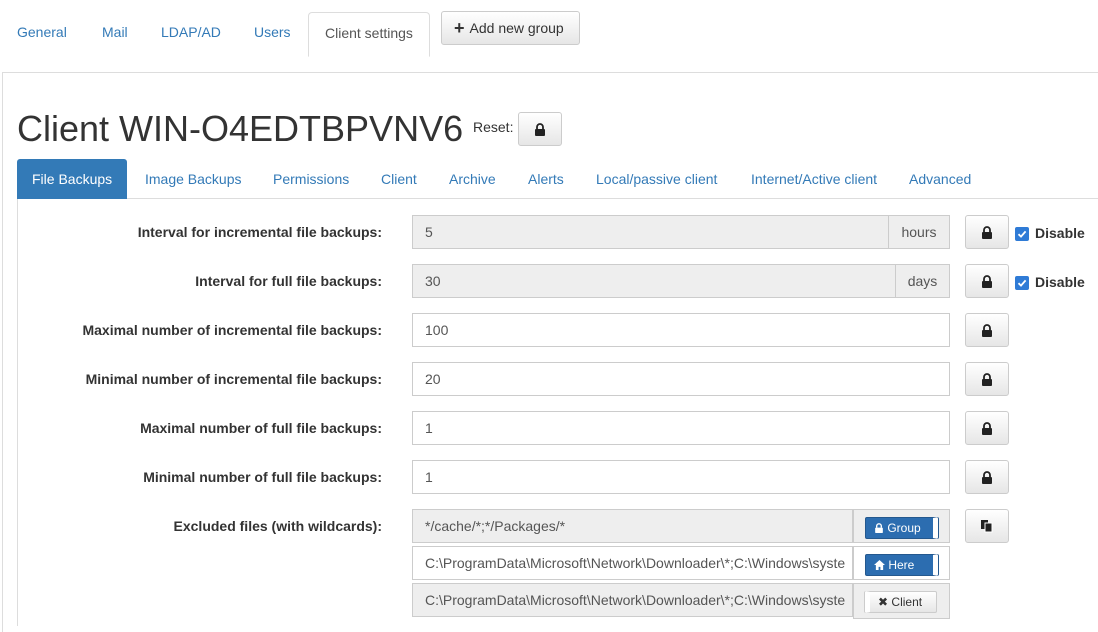 This screenshot has width=1098, height=632. I want to click on times-icon: ✖, so click(883, 602).